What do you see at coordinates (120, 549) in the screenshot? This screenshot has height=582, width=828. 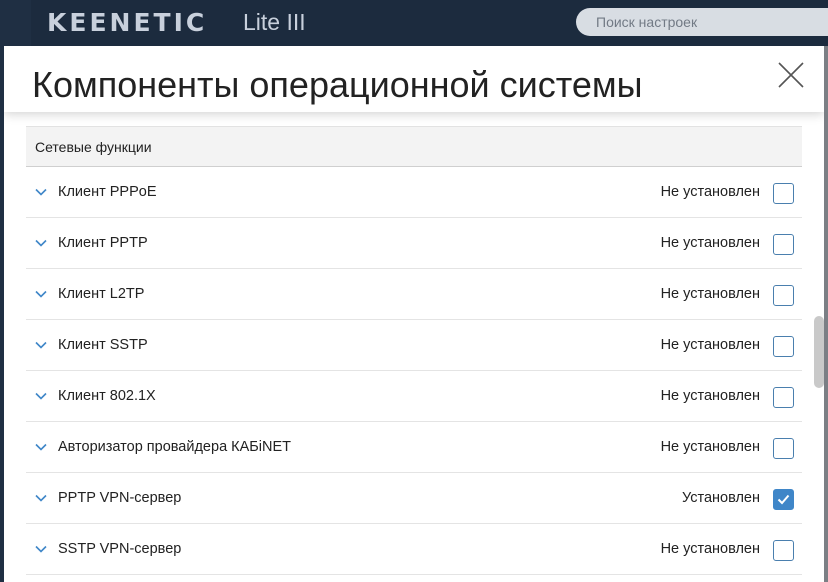 I see `component-name: SSTP VPN-сервер` at bounding box center [120, 549].